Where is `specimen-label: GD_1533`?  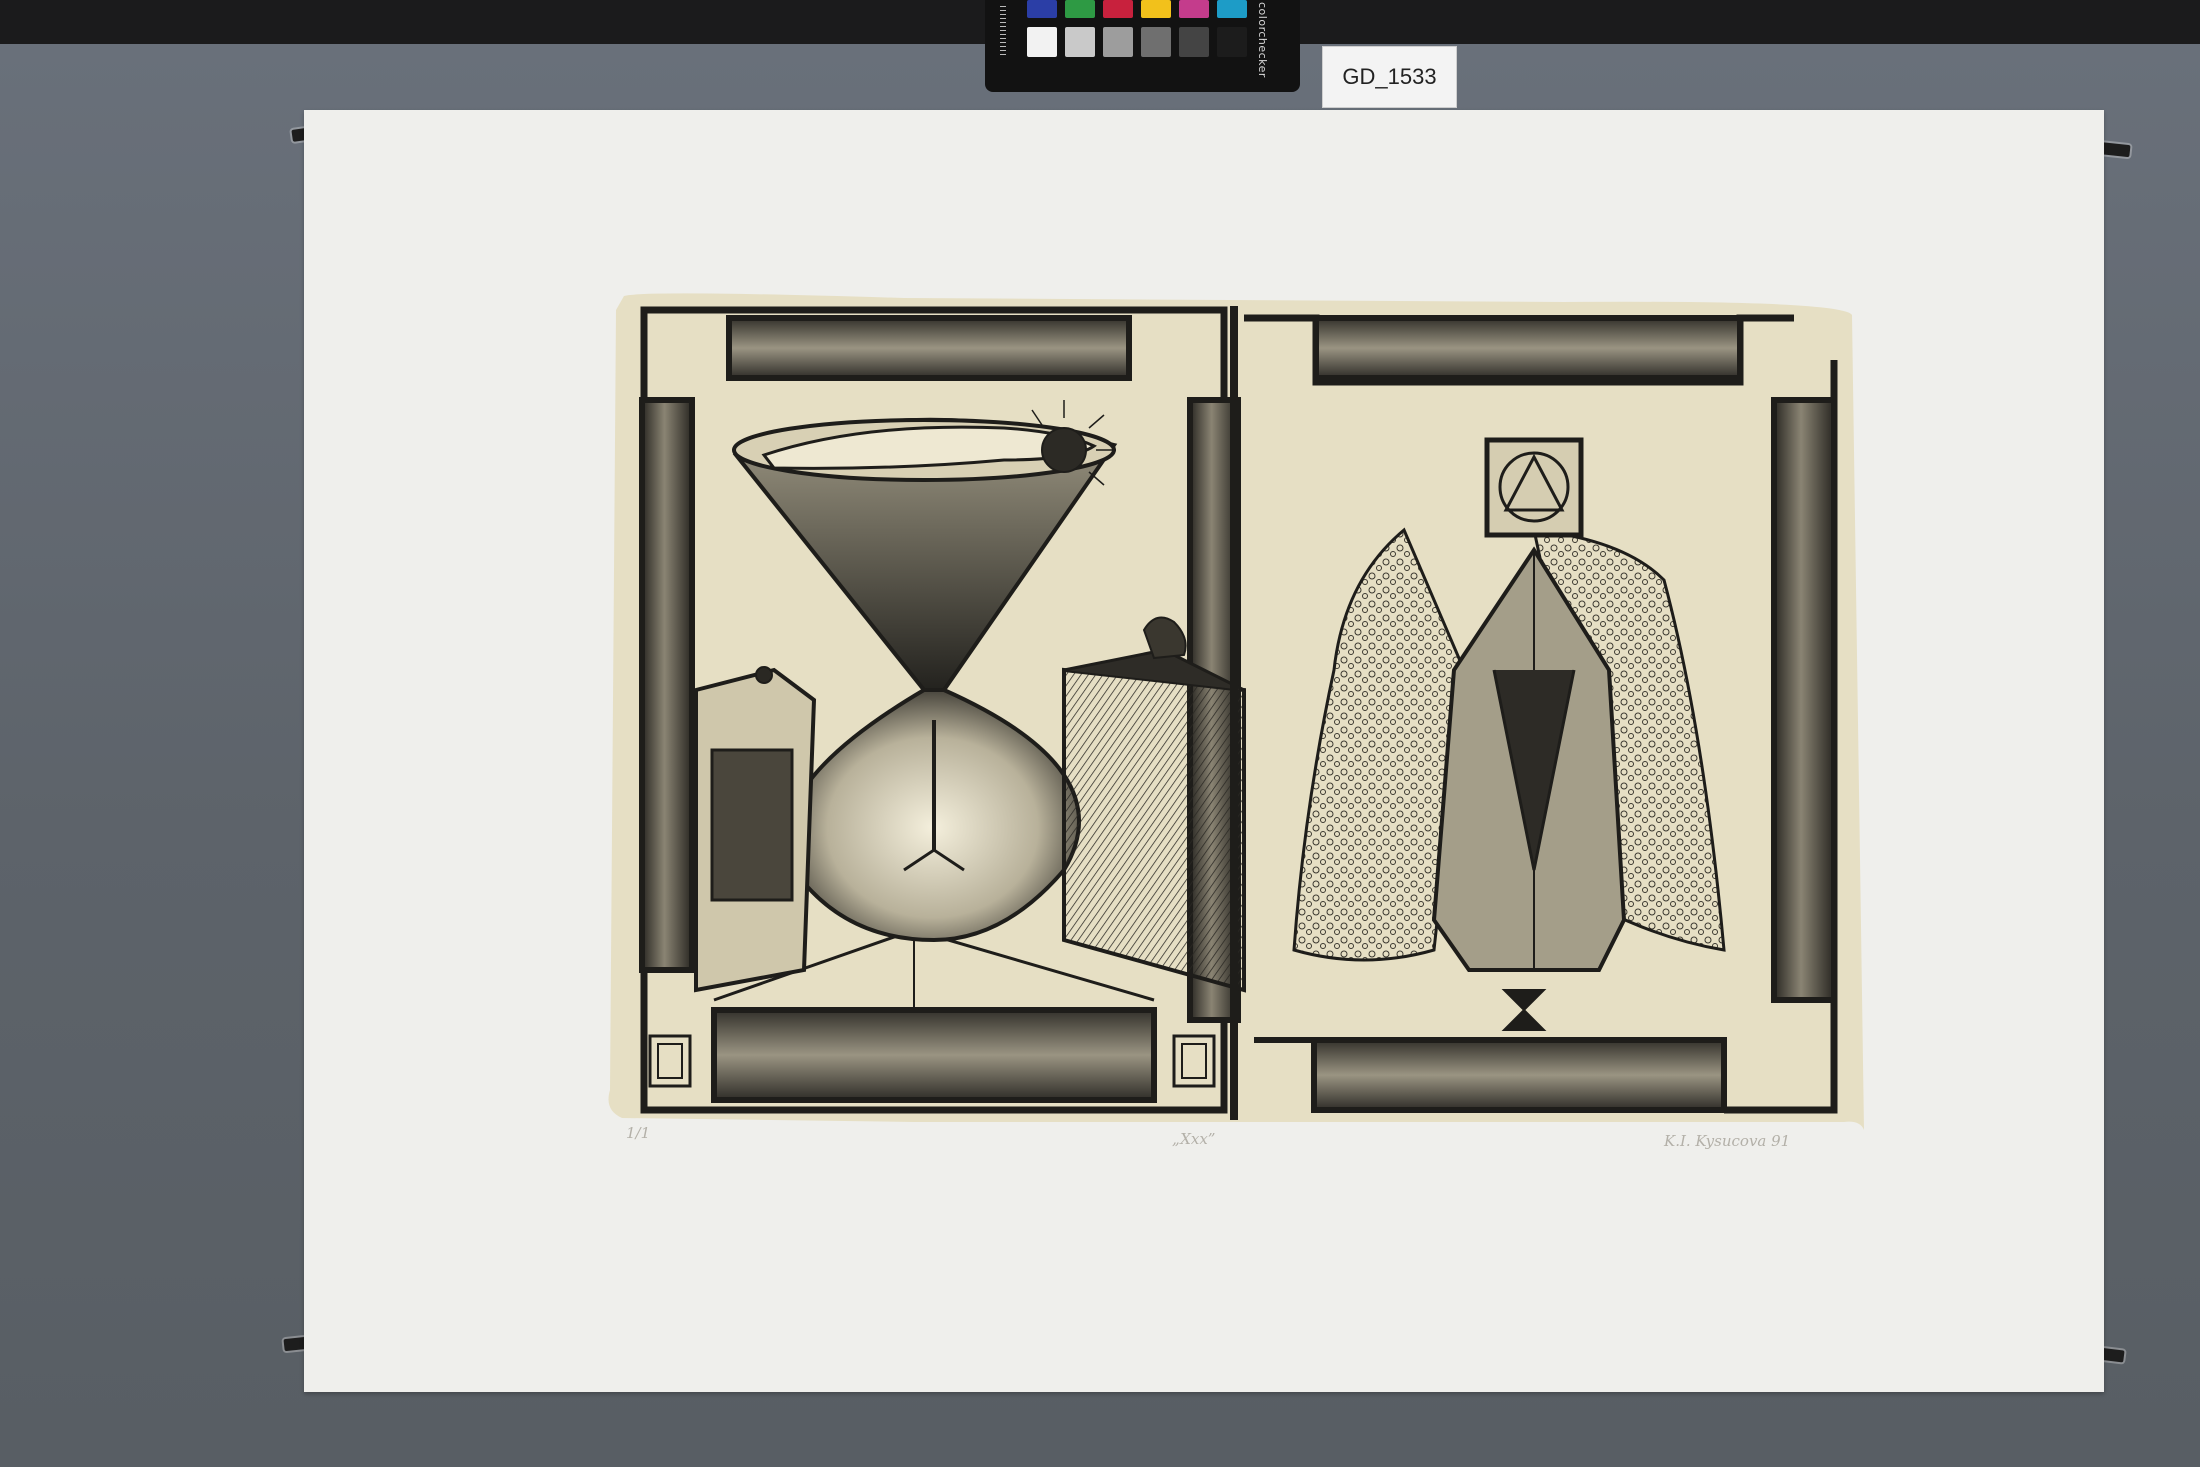
specimen-label: GD_1533 is located at coordinates (1389, 77).